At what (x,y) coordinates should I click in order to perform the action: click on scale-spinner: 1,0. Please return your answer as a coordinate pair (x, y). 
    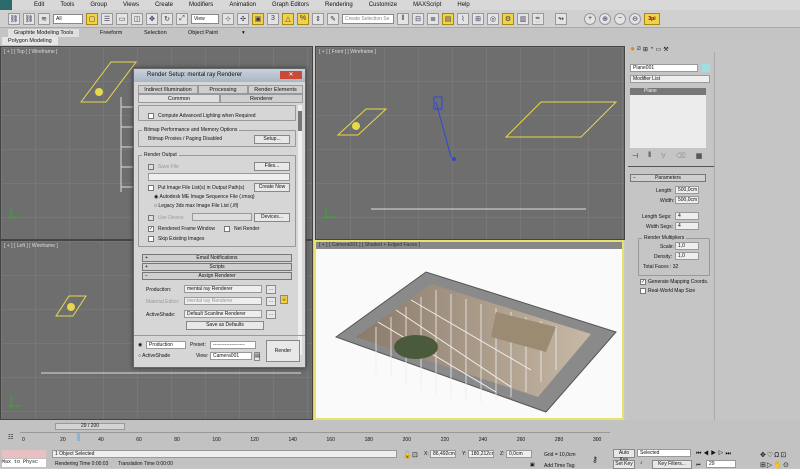
    Looking at the image, I should click on (687, 246).